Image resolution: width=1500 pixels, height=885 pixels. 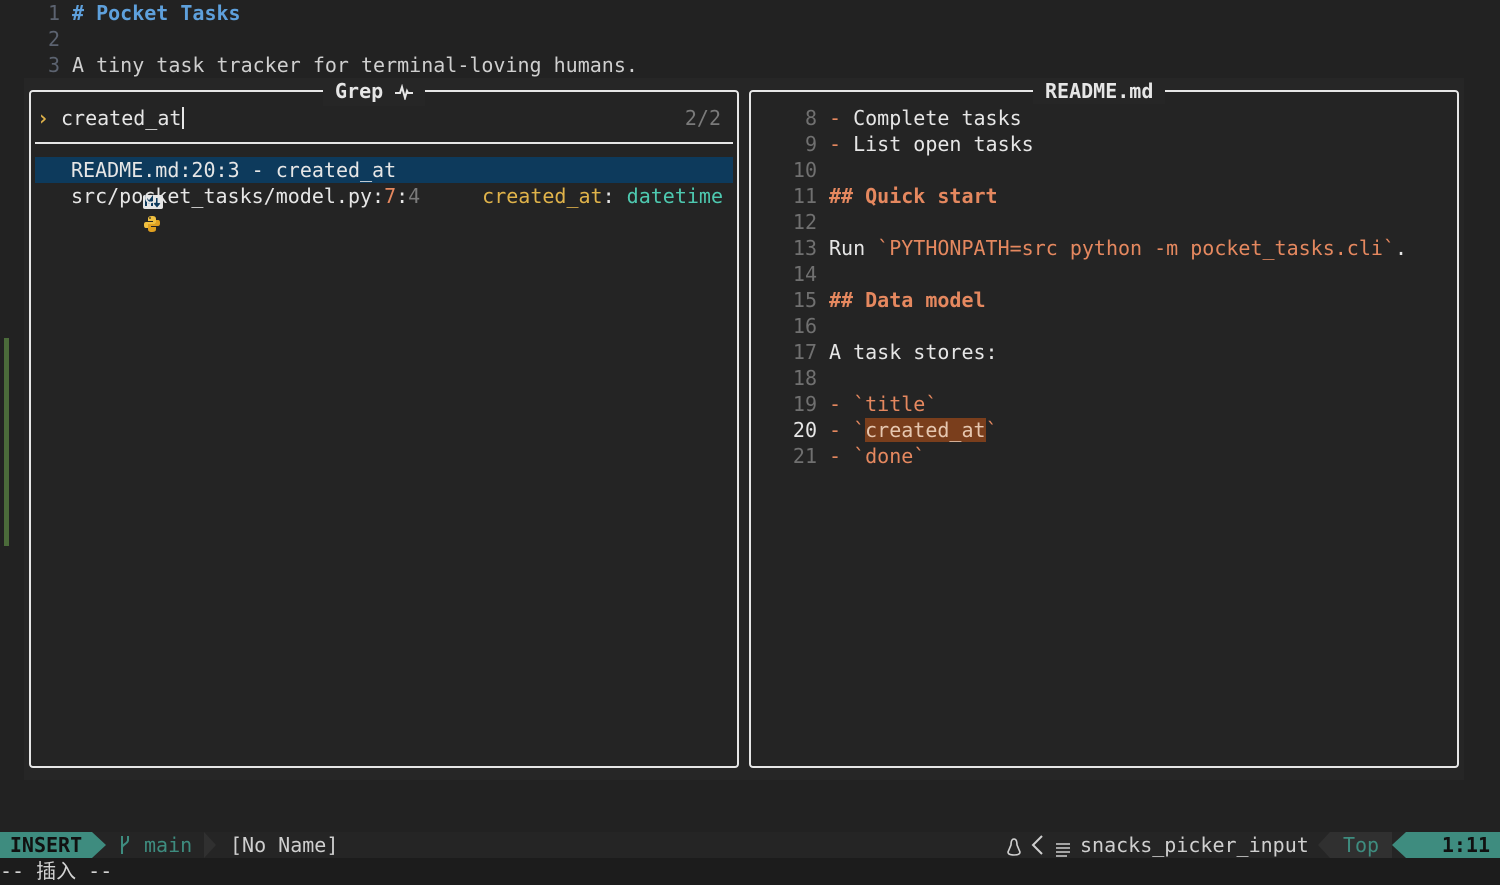 I want to click on preview-text: ## Data model, so click(x=907, y=300).